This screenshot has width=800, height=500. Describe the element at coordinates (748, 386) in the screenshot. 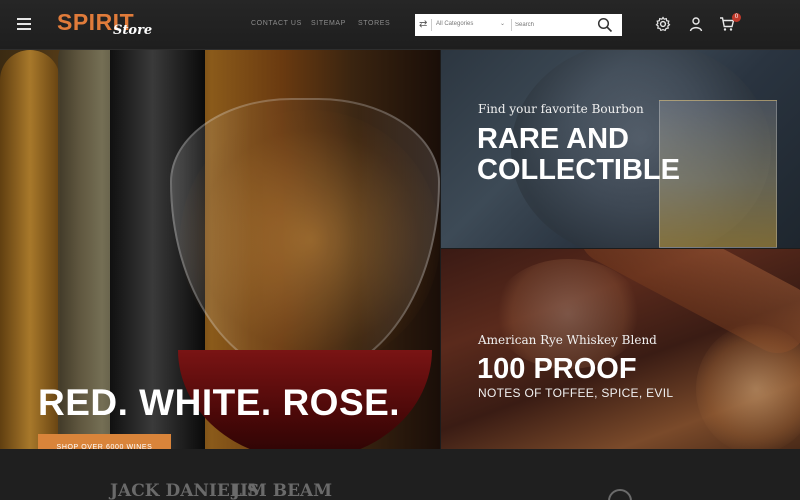

I see `whiskey-glass-image` at that location.